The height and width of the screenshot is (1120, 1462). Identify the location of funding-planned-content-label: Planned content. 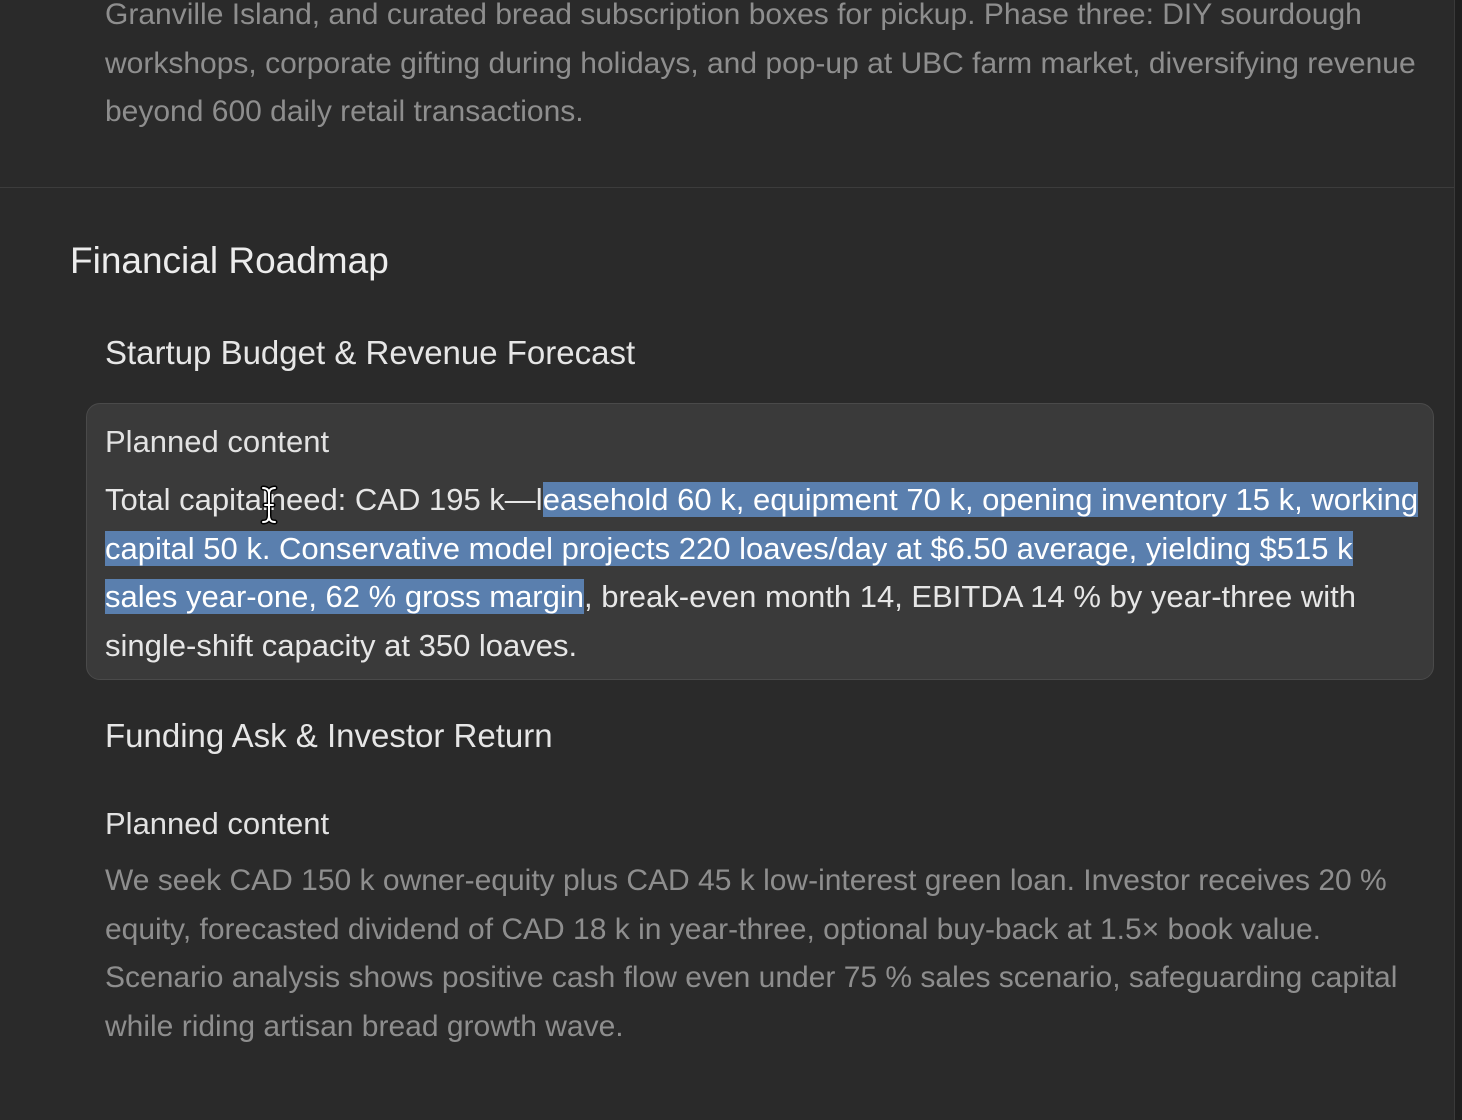
(217, 823).